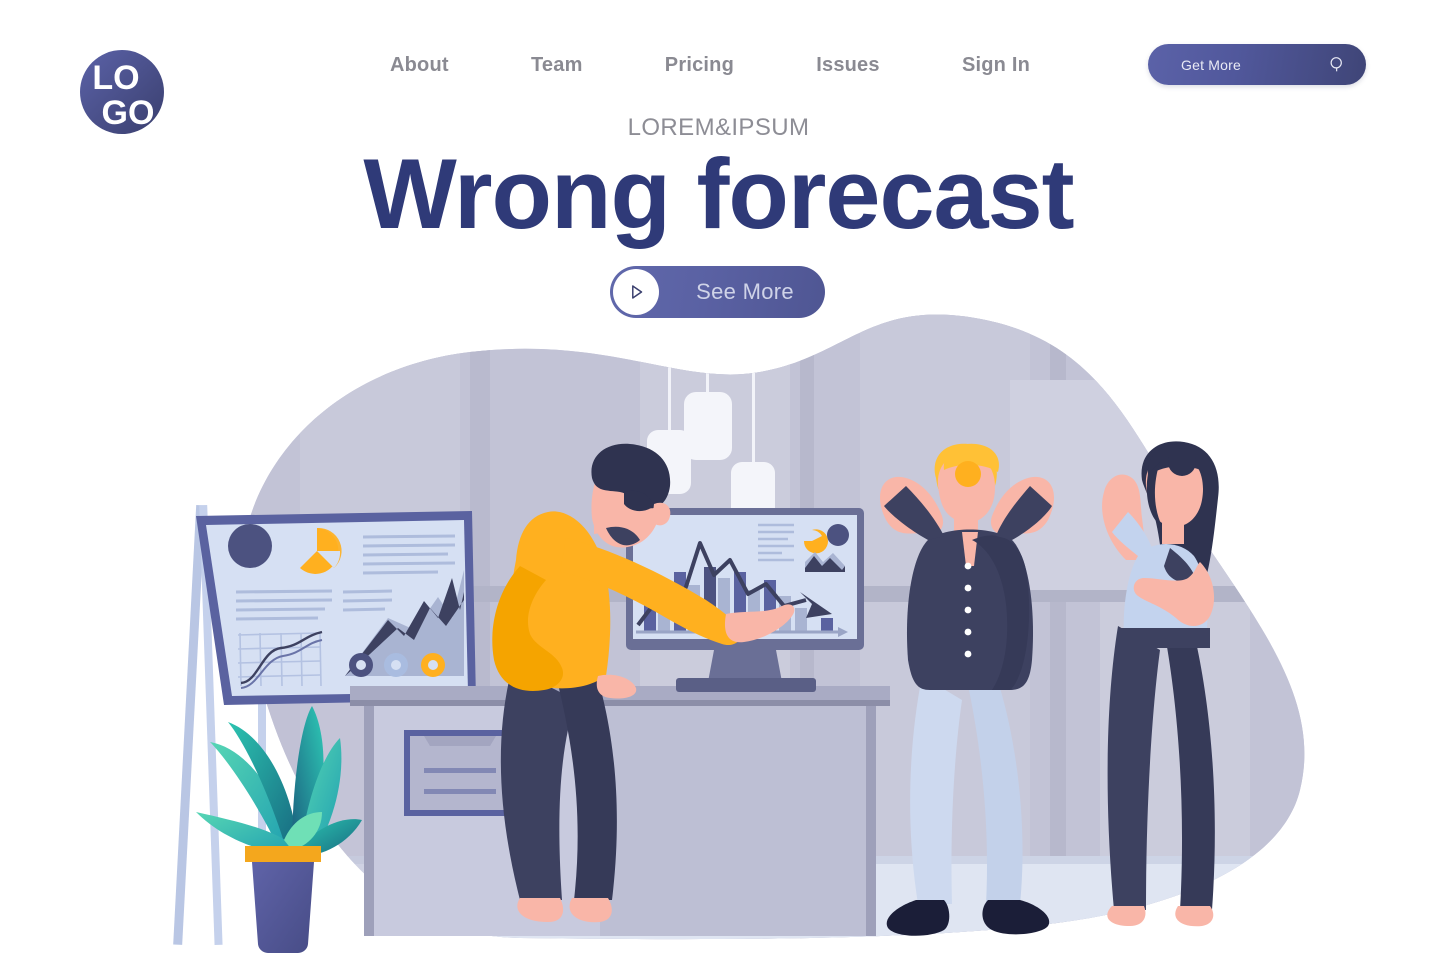 Image resolution: width=1437 pixels, height=980 pixels. Describe the element at coordinates (1211, 64) in the screenshot. I see `get-more-label: Get More` at that location.